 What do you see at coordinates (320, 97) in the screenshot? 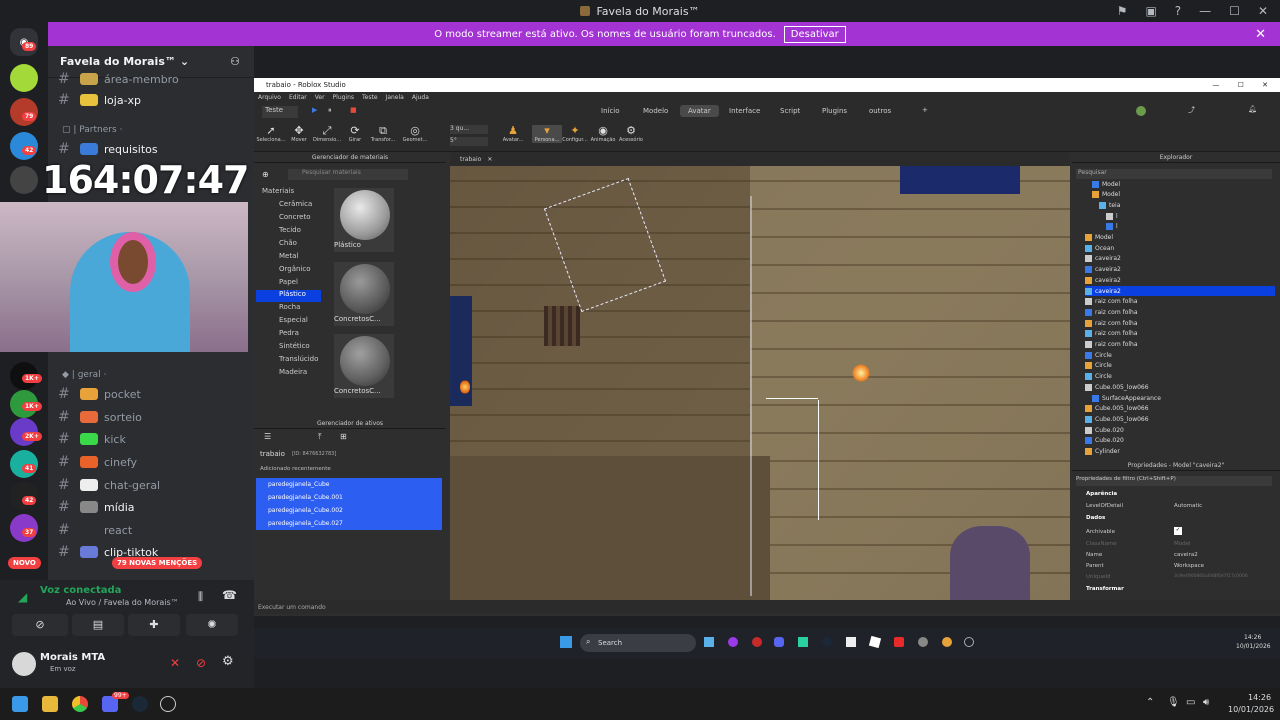
I see `menu-item: Ver` at bounding box center [320, 97].